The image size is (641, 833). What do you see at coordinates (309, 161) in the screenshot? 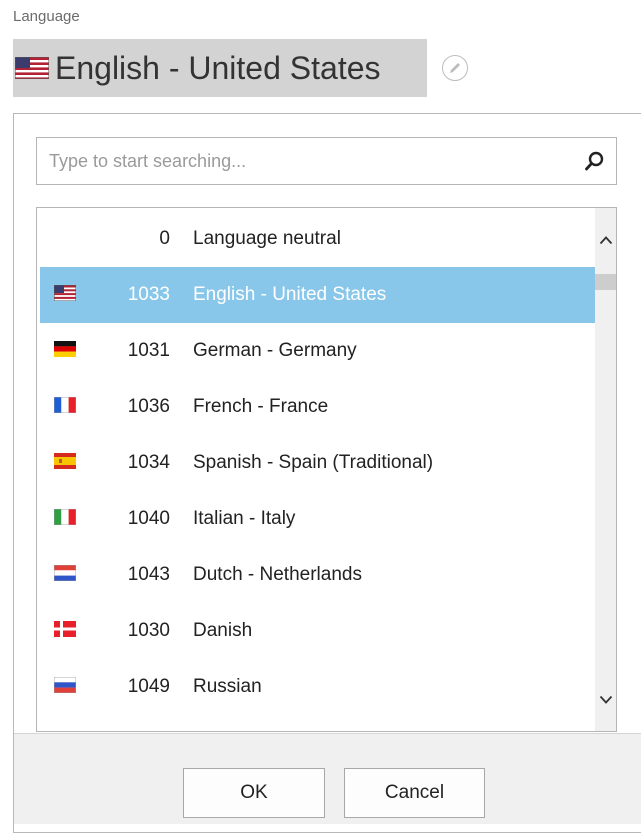
I see `search-input` at bounding box center [309, 161].